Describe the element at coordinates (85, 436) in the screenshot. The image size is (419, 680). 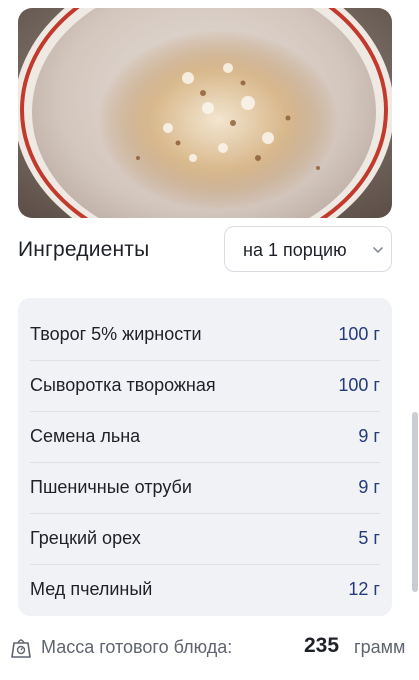
I see `ingredient-name: Семена льна` at that location.